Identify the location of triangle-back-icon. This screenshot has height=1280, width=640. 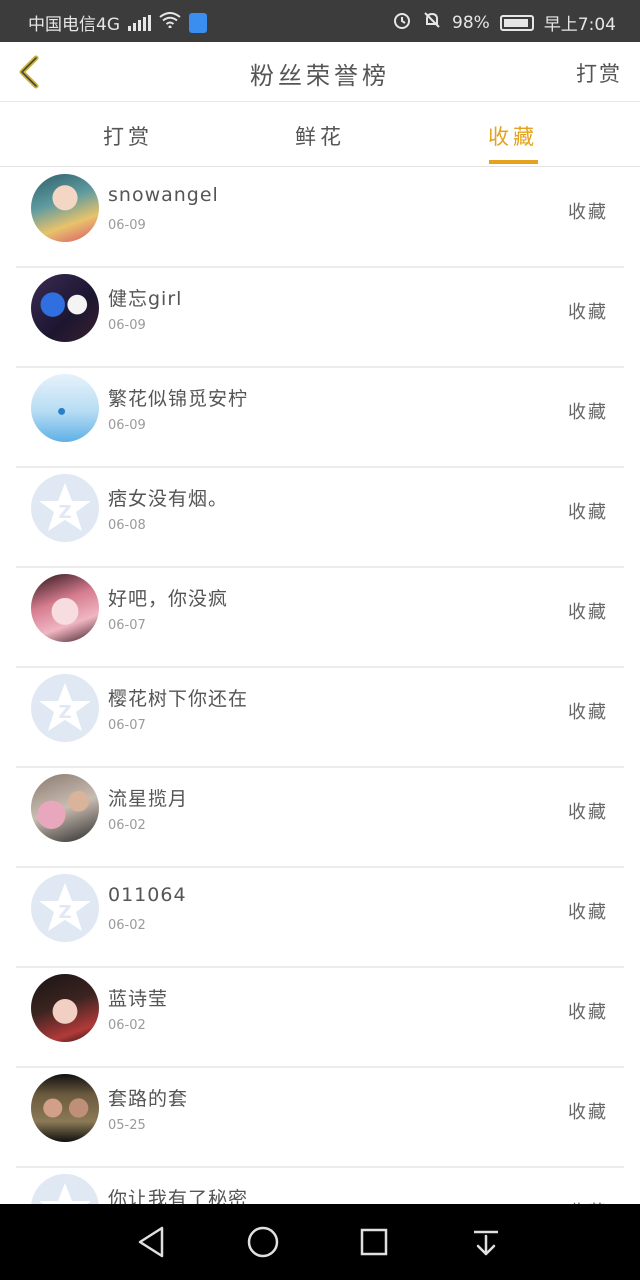
(151, 1242).